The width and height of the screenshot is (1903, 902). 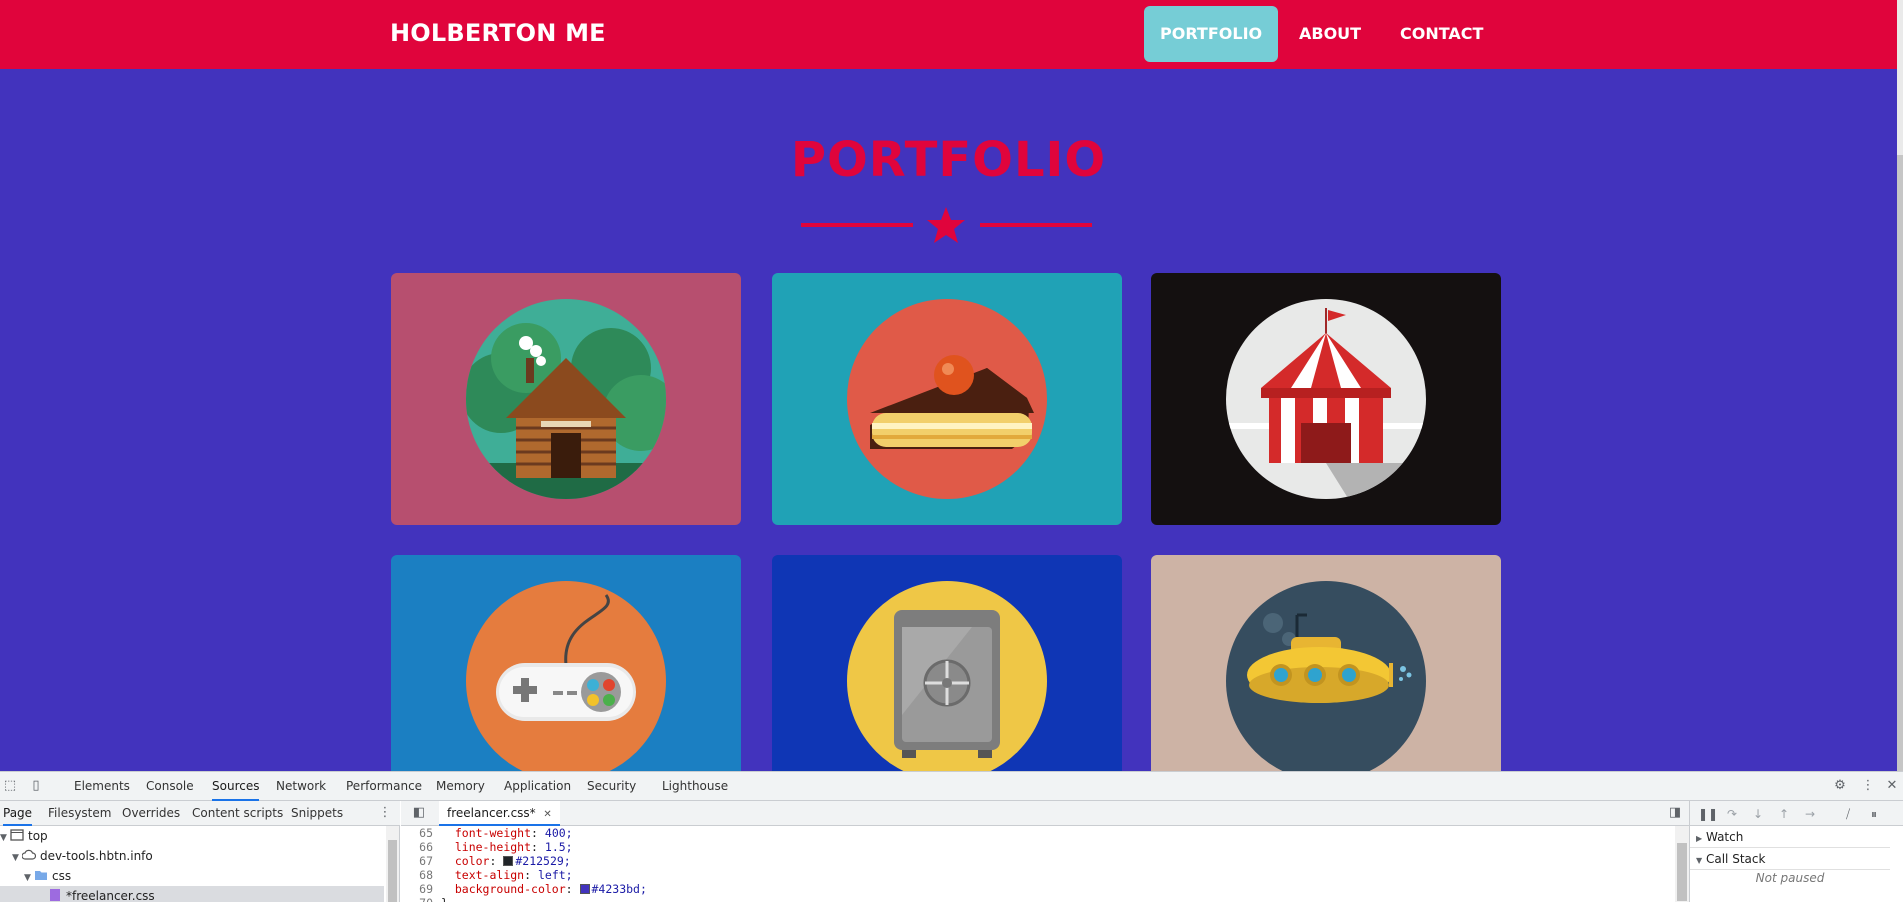 I want to click on submarine-icon, so click(x=1326, y=663).